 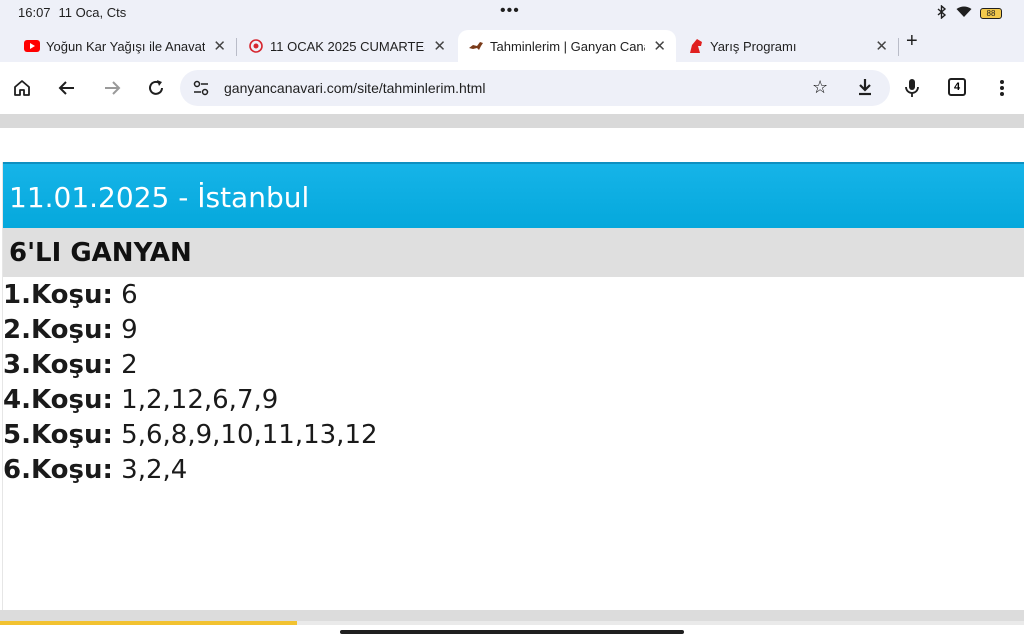 What do you see at coordinates (912, 41) in the screenshot?
I see `new-tab-button: +` at bounding box center [912, 41].